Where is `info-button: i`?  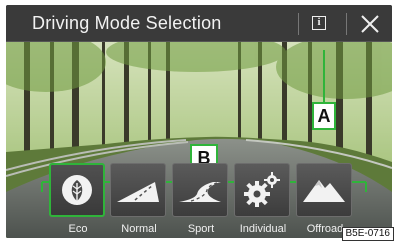 info-button: i is located at coordinates (320, 24).